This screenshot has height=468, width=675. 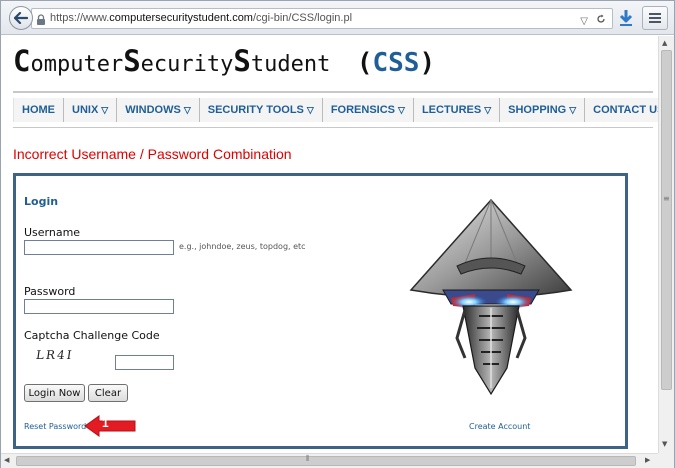 What do you see at coordinates (666, 220) in the screenshot?
I see `vertical-scroll-thumb` at bounding box center [666, 220].